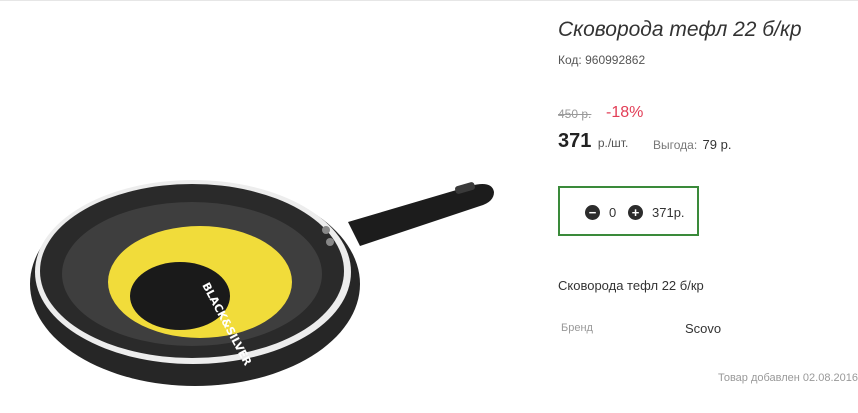 This screenshot has height=413, width=858. What do you see at coordinates (717, 144) in the screenshot?
I see `benefit-value: 79 р.` at bounding box center [717, 144].